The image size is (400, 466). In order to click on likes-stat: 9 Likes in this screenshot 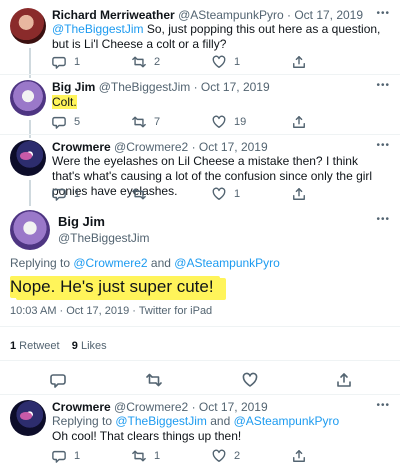, I will do `click(89, 346)`.